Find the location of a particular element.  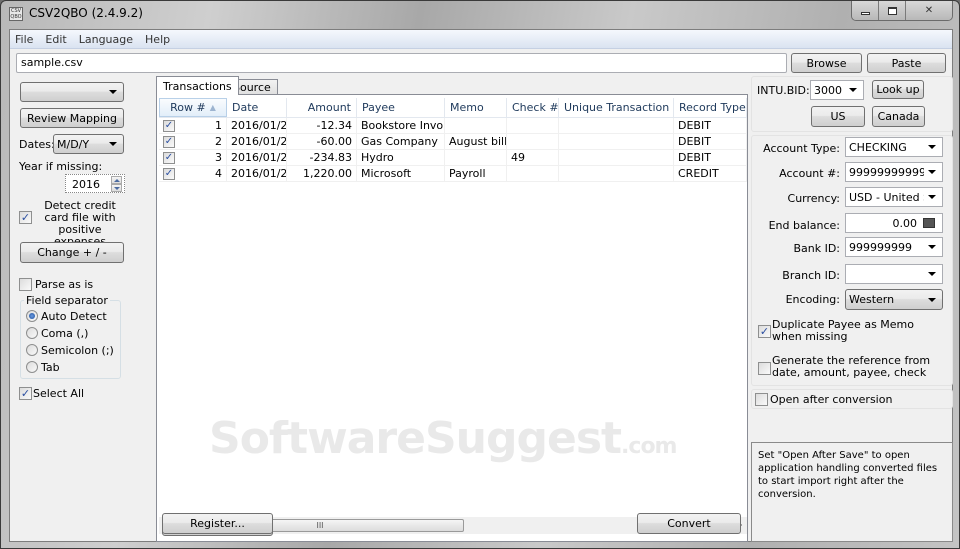

lookup-button: Look up is located at coordinates (898, 89).